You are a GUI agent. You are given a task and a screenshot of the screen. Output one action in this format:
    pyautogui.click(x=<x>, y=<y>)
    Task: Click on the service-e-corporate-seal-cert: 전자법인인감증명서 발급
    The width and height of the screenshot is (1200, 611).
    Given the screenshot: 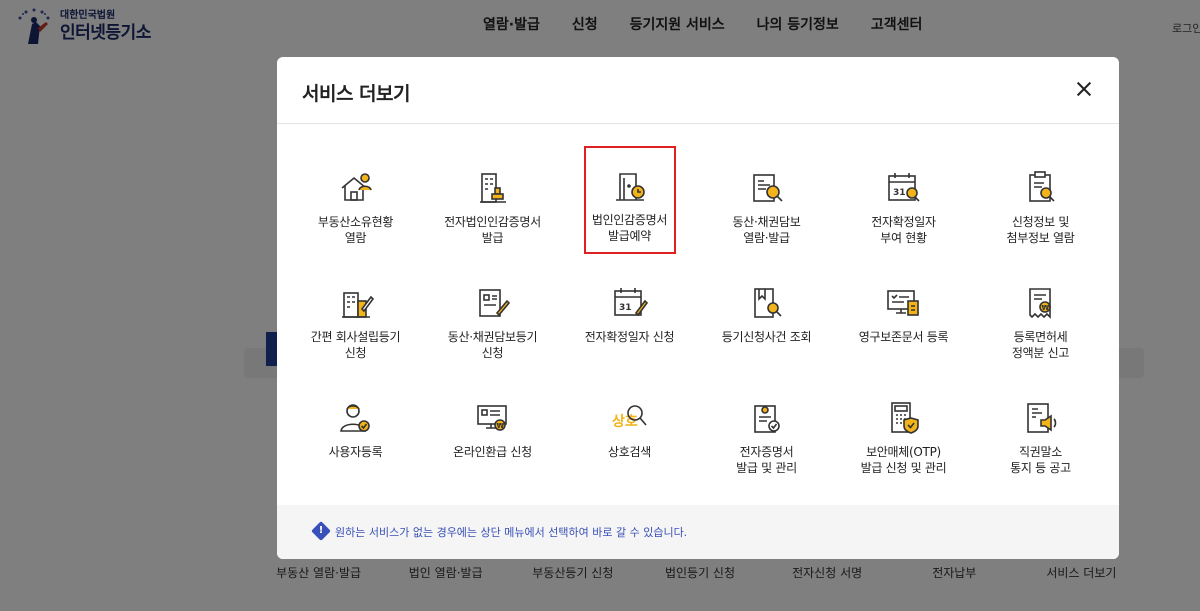 What is the action you would take?
    pyautogui.click(x=492, y=201)
    